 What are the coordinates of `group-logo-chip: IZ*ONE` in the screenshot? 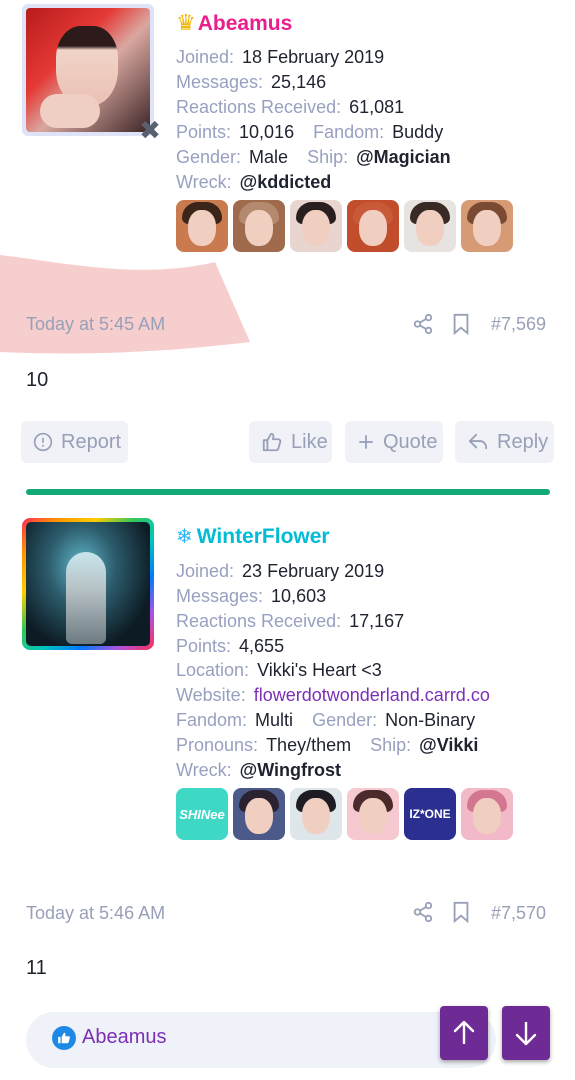 It's located at (430, 814).